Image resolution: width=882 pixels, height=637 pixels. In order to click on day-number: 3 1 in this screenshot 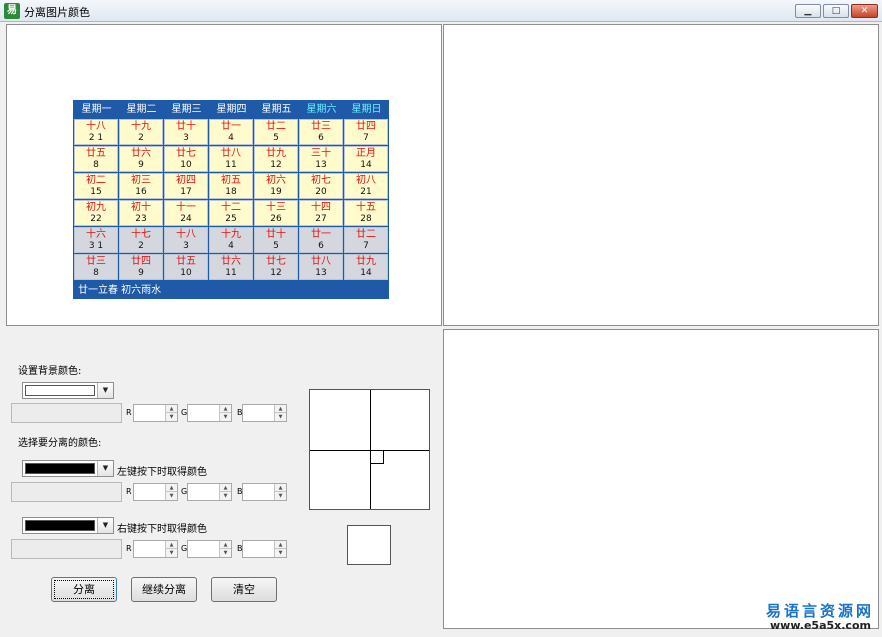, I will do `click(96, 246)`.